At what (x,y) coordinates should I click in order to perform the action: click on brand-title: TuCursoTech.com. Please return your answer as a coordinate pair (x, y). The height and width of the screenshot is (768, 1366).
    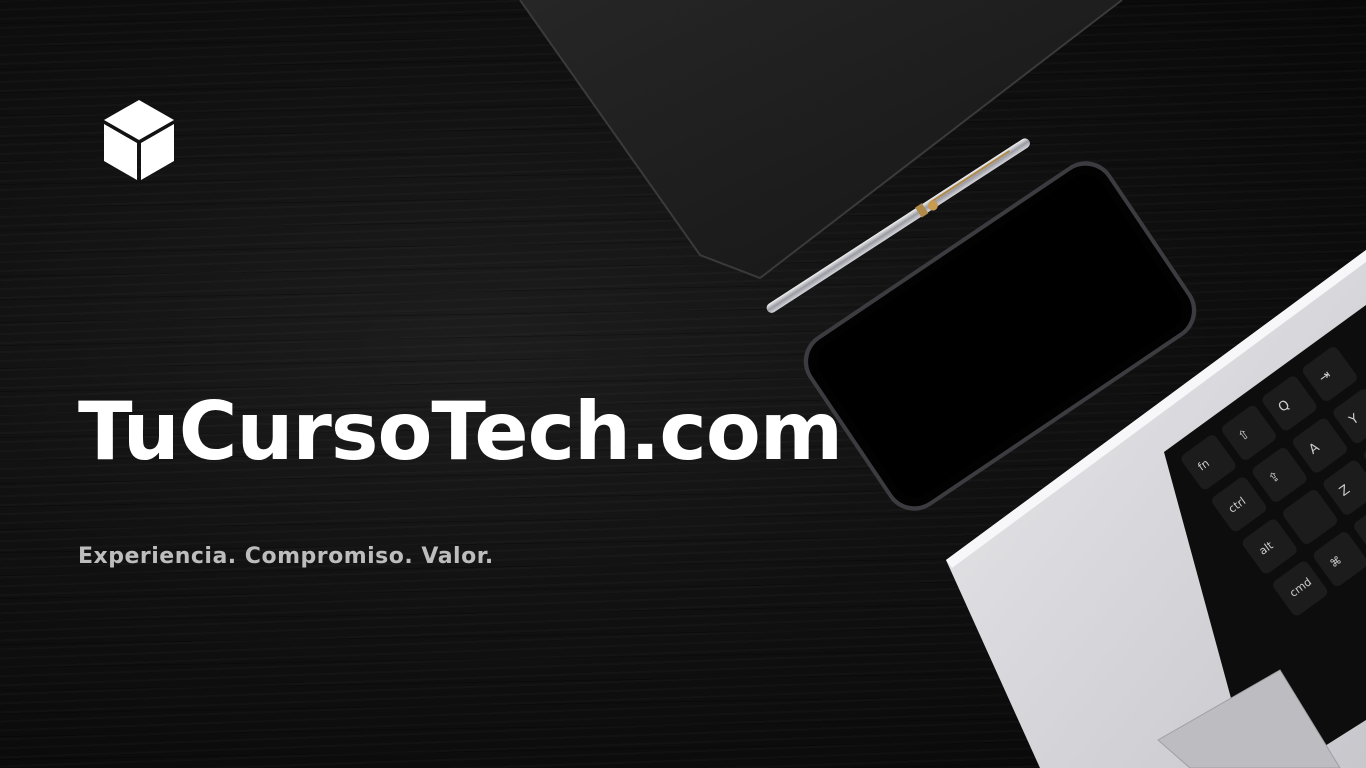
    Looking at the image, I should click on (460, 431).